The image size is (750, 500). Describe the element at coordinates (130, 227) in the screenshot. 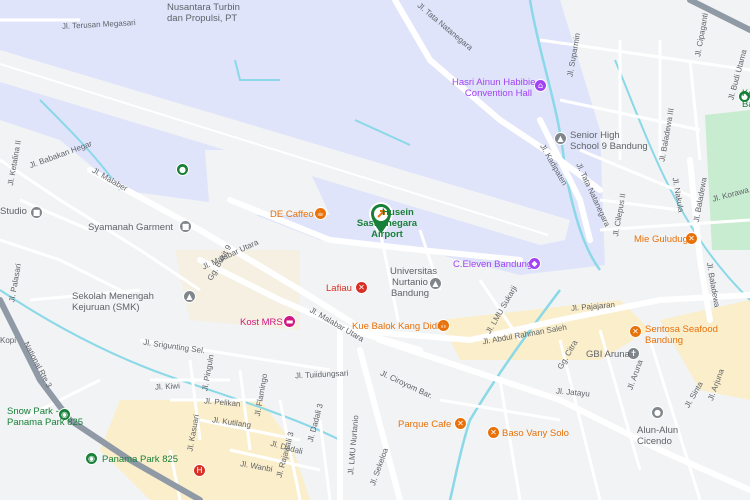

I see `place-syamanah: Syamanah Garment` at that location.